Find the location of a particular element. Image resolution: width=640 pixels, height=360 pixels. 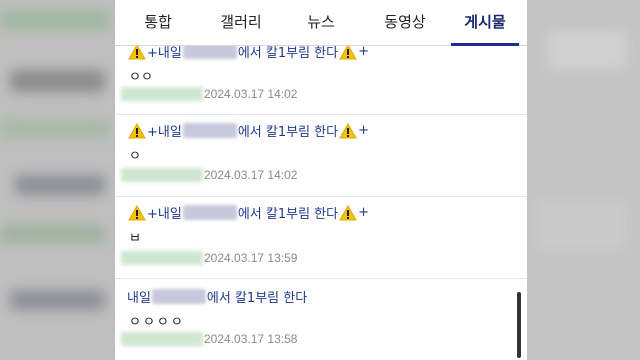

scrollbar is located at coordinates (519, 325).